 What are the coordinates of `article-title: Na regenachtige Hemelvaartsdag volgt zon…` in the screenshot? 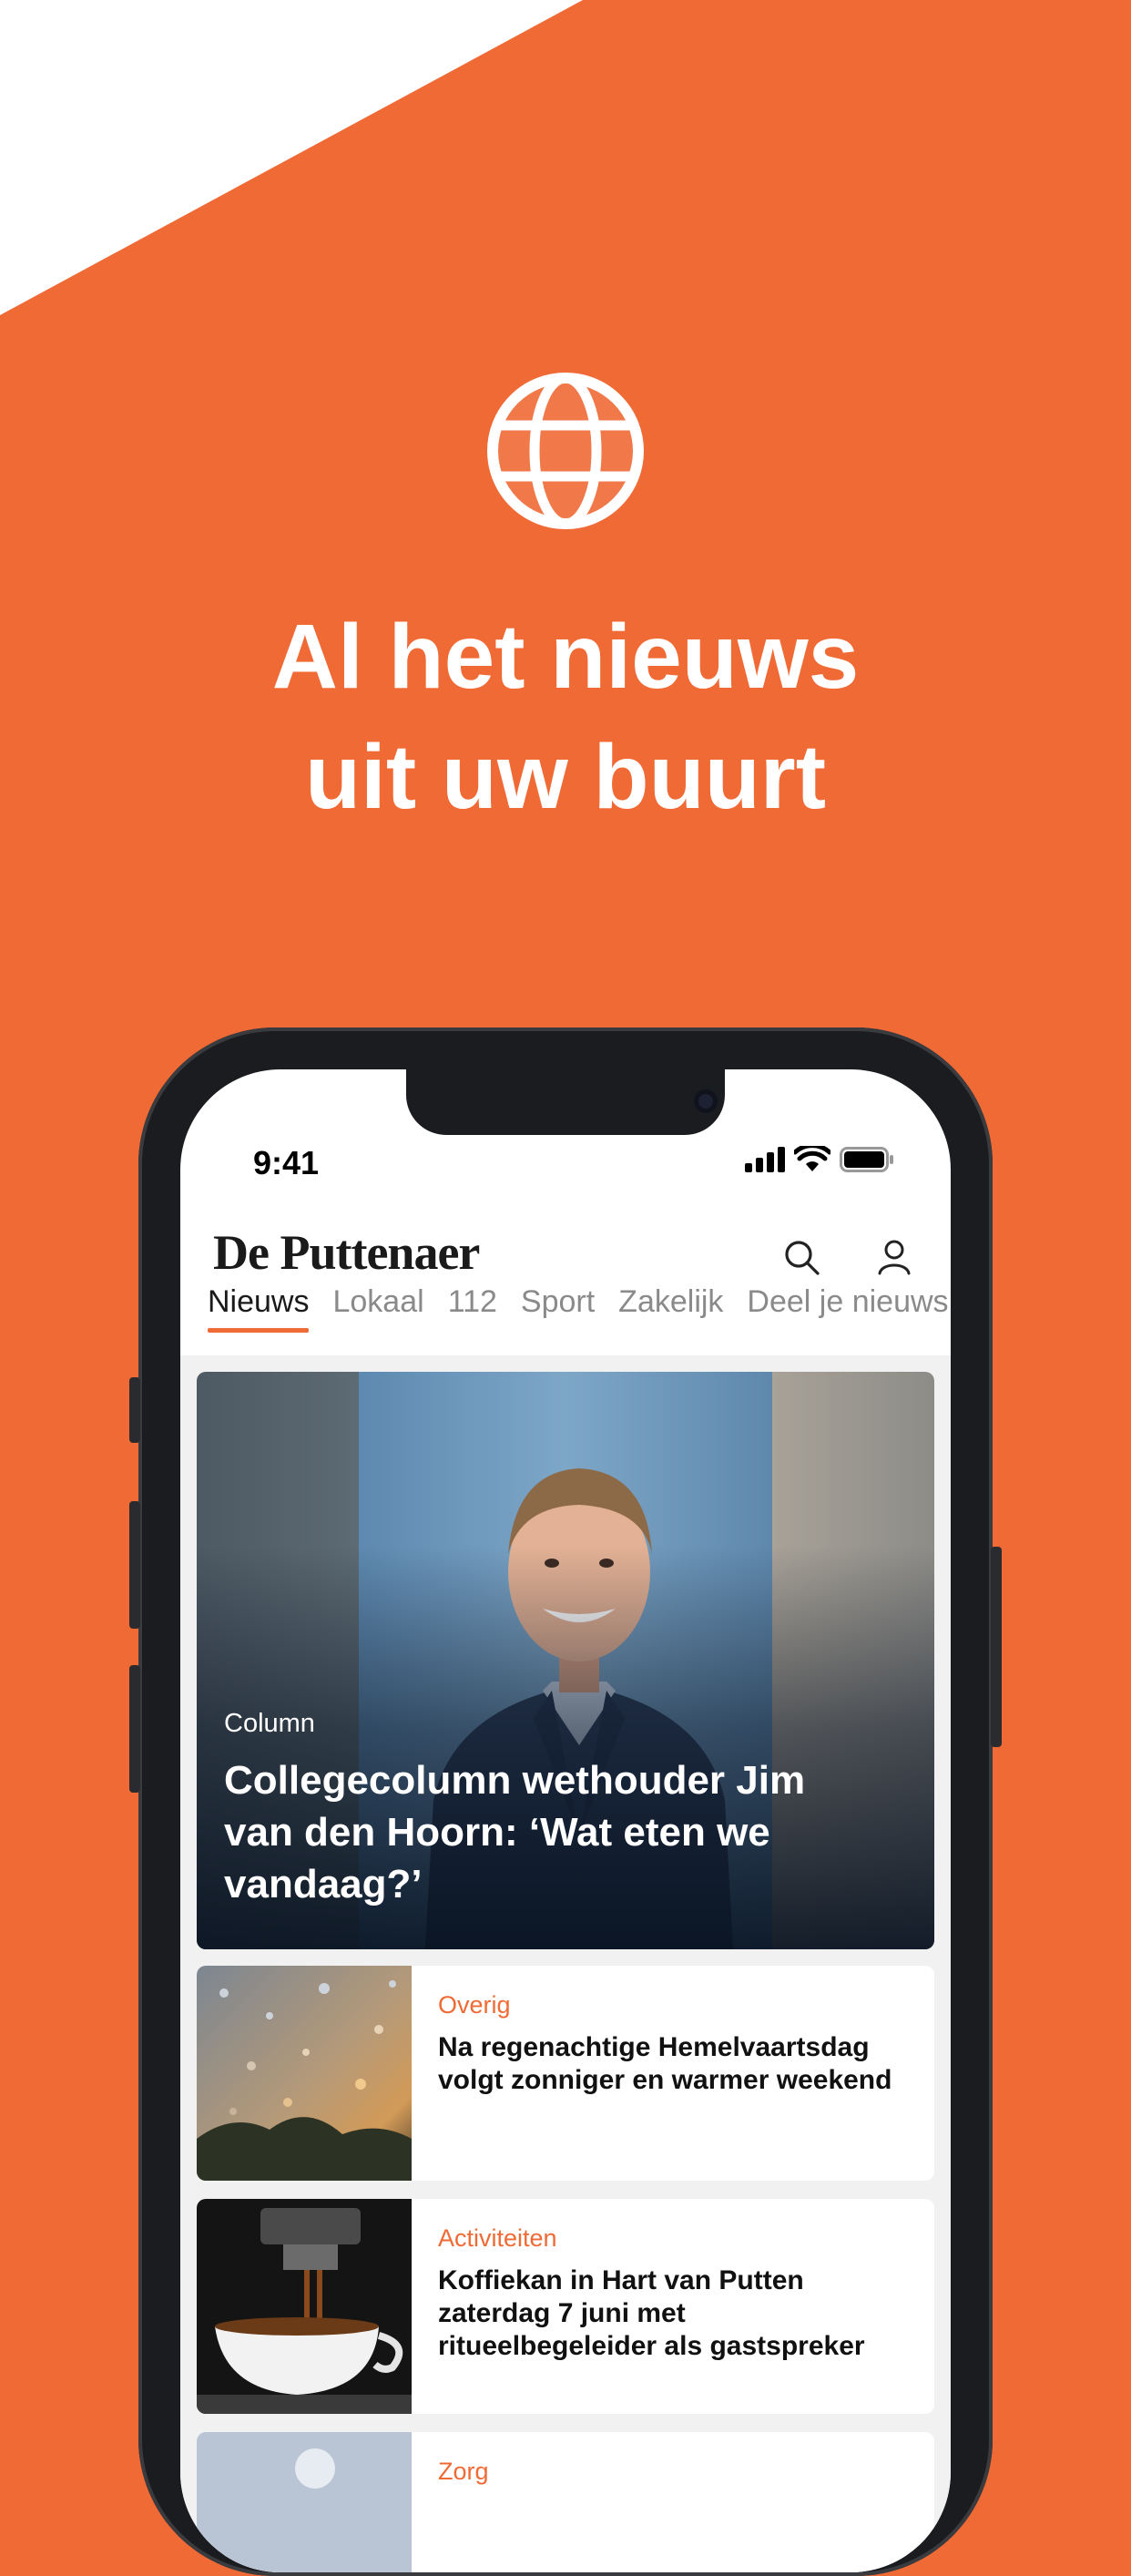 It's located at (665, 2063).